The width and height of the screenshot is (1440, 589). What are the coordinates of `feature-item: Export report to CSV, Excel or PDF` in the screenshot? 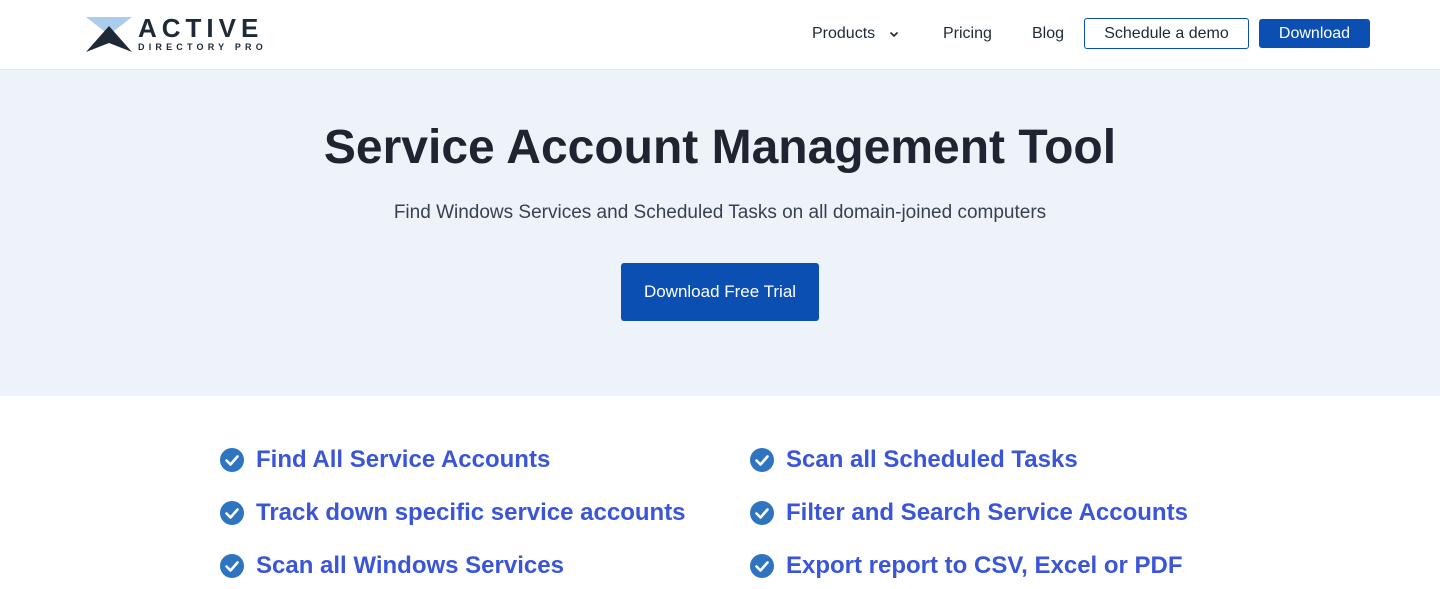 It's located at (966, 566).